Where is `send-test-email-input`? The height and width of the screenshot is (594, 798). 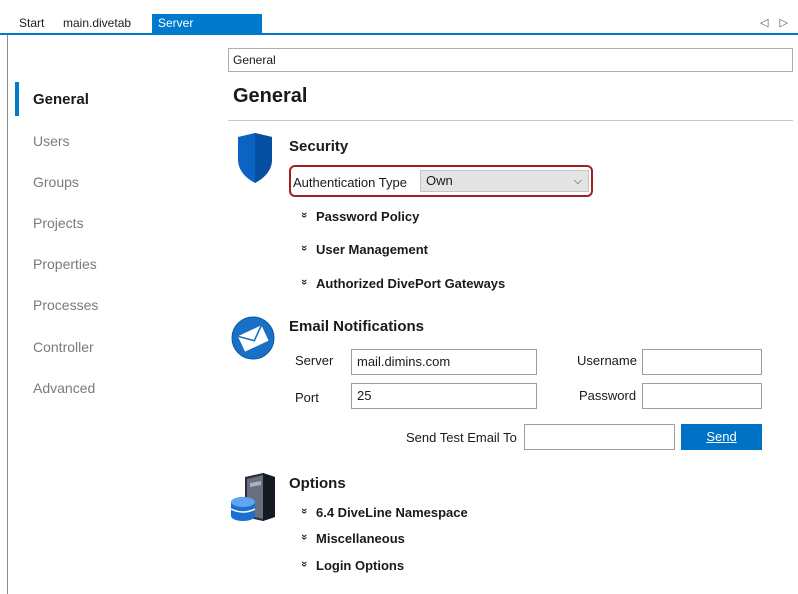 send-test-email-input is located at coordinates (599, 437).